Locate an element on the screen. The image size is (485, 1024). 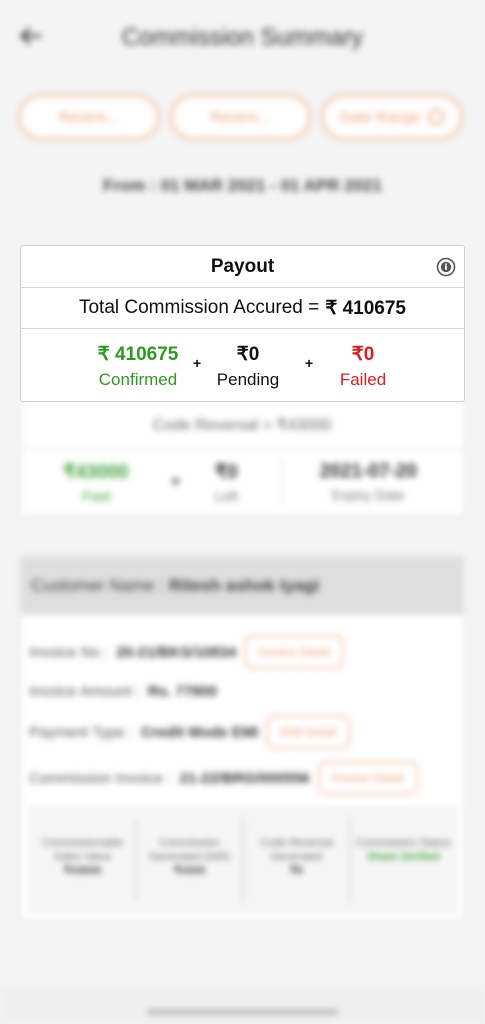
confirmed-value: ₹ 410675 is located at coordinates (138, 354).